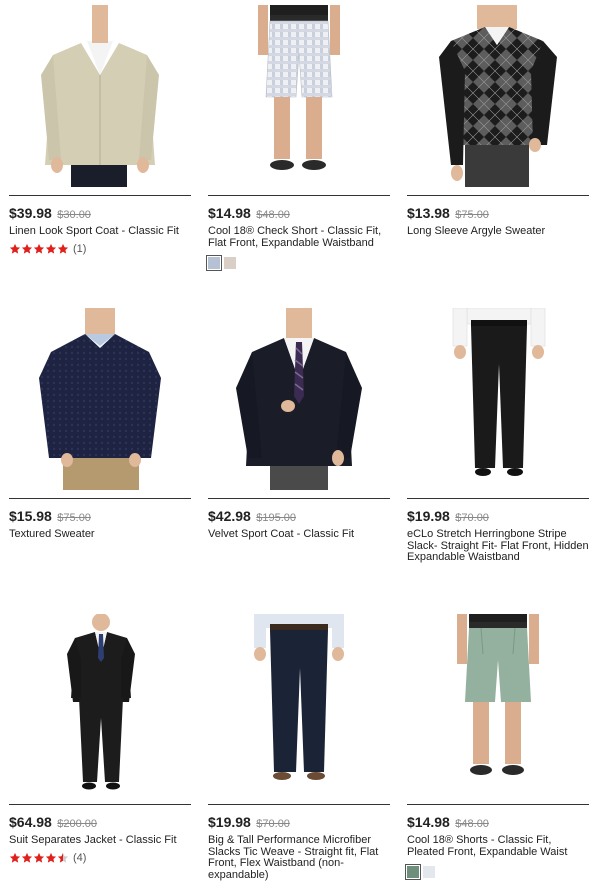 The image size is (600, 891). What do you see at coordinates (498, 100) in the screenshot?
I see `product-image-argyle-sweater` at bounding box center [498, 100].